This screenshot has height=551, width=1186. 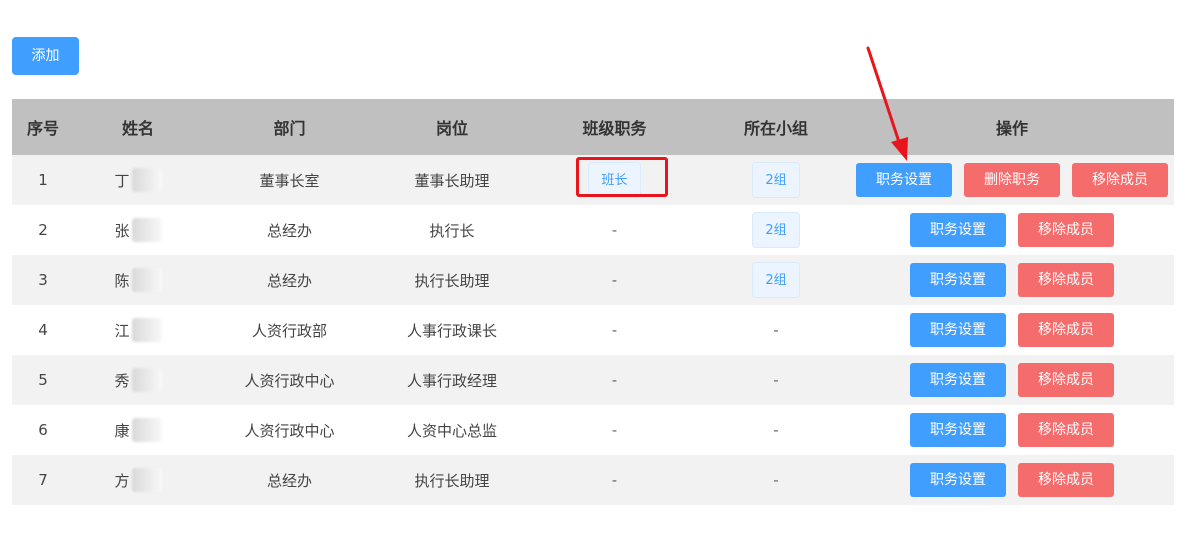 I want to click on class-role-highlight: 班长, so click(x=622, y=177).